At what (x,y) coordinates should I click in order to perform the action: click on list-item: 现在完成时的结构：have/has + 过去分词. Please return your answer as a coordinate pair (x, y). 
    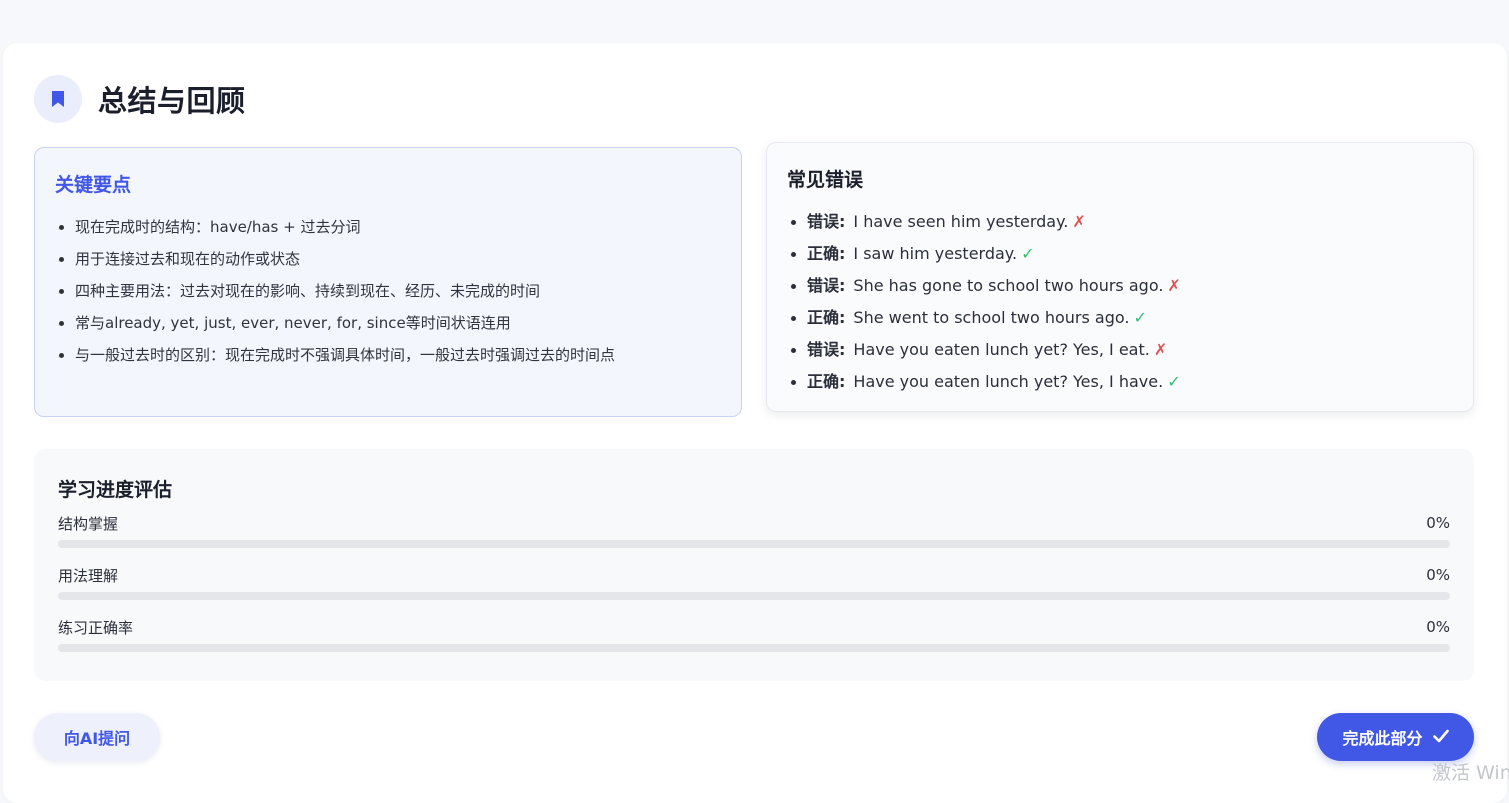
    Looking at the image, I should click on (388, 227).